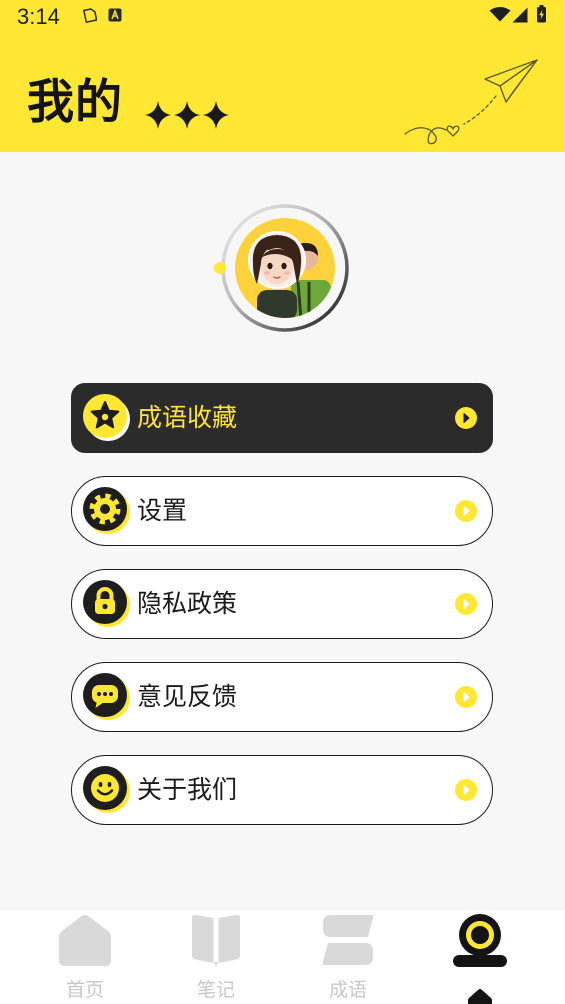 This screenshot has height=1004, width=565. What do you see at coordinates (106, 417) in the screenshot?
I see `star-icon` at bounding box center [106, 417].